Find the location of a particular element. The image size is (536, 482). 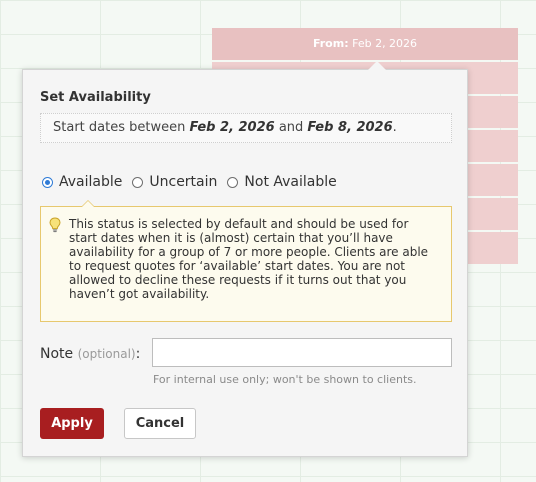

calendar-header-label: From: is located at coordinates (330, 43).